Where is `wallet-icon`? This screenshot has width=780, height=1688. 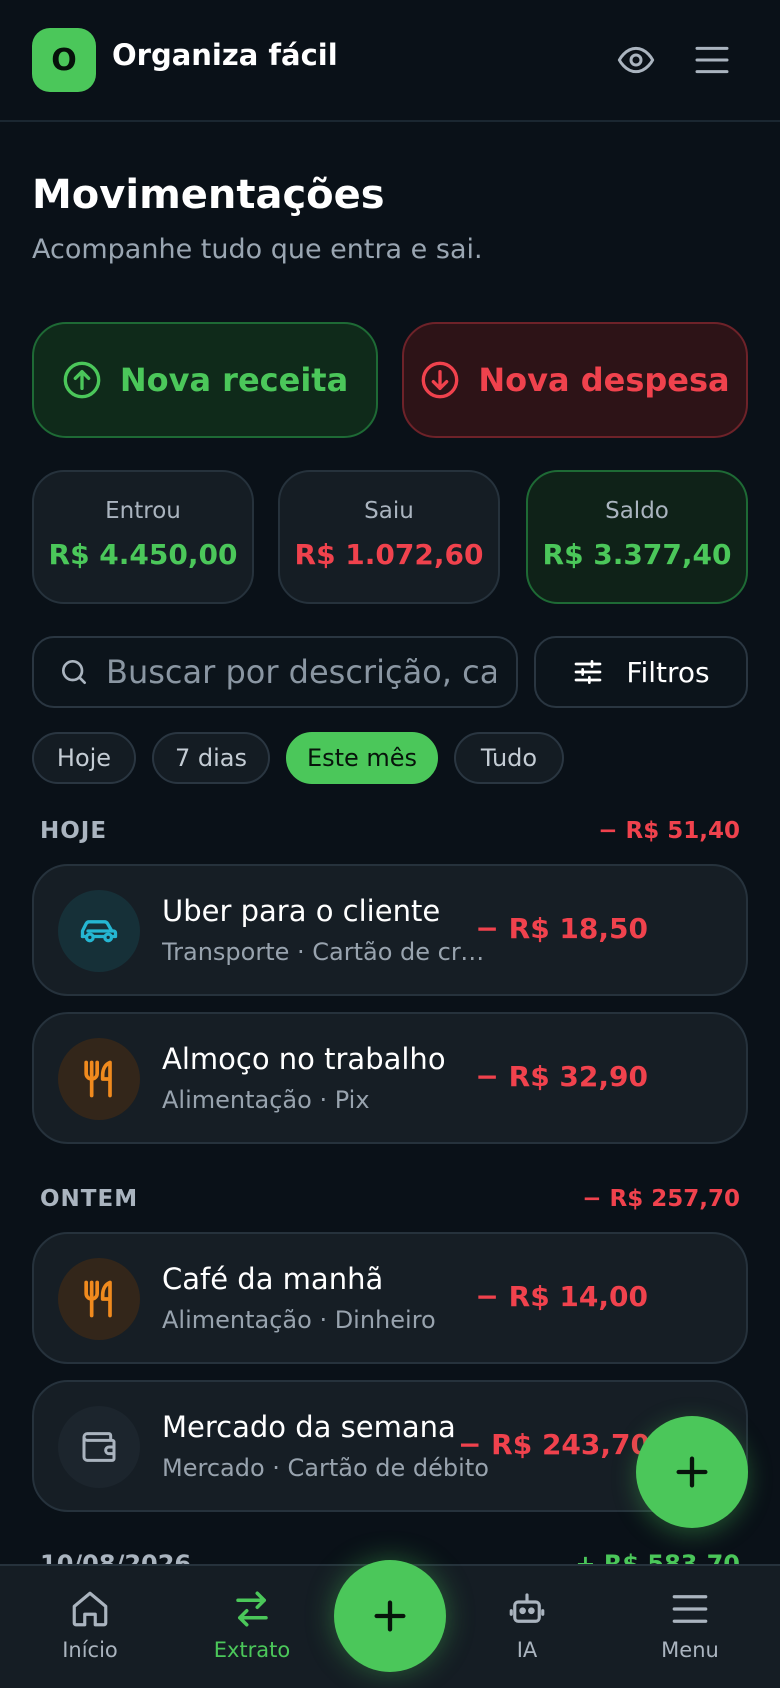
wallet-icon is located at coordinates (99, 1447).